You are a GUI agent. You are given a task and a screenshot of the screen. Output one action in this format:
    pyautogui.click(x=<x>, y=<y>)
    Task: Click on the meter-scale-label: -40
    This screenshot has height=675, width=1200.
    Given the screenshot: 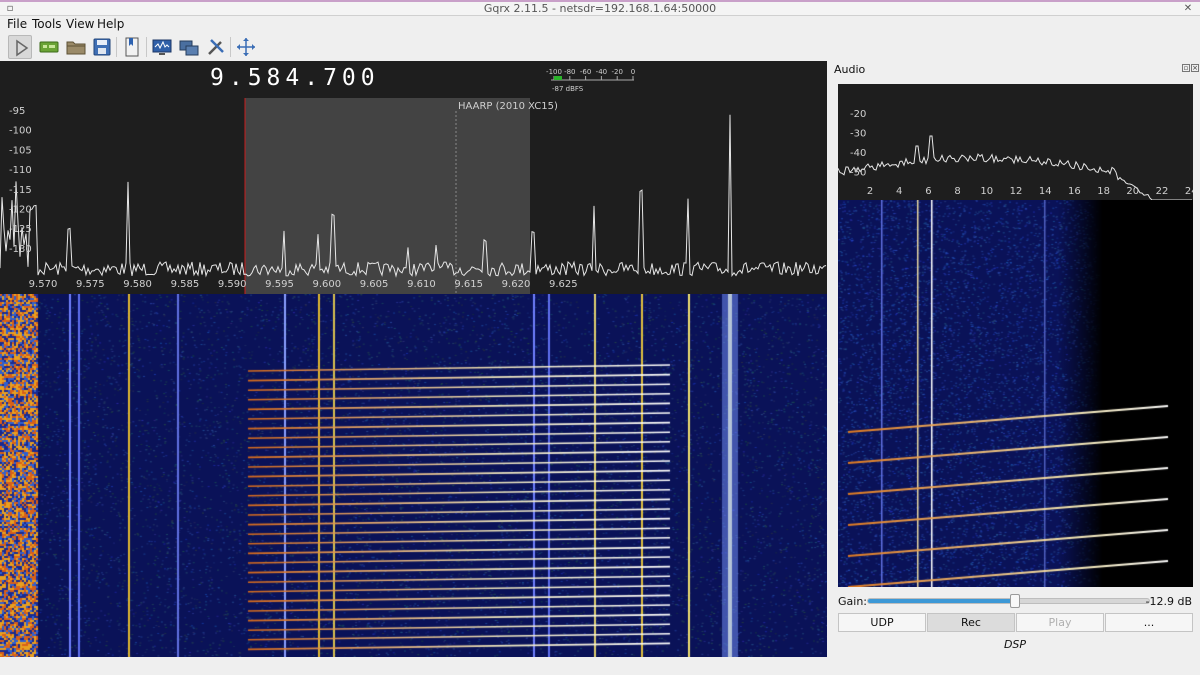 What is the action you would take?
    pyautogui.click(x=601, y=72)
    